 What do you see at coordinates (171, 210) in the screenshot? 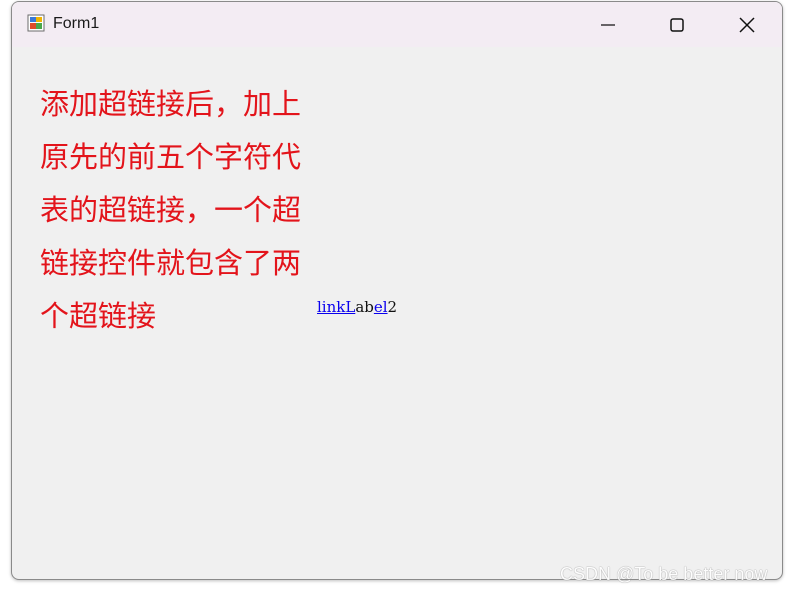
I see `description-line-3: 表的超链接，一个超` at bounding box center [171, 210].